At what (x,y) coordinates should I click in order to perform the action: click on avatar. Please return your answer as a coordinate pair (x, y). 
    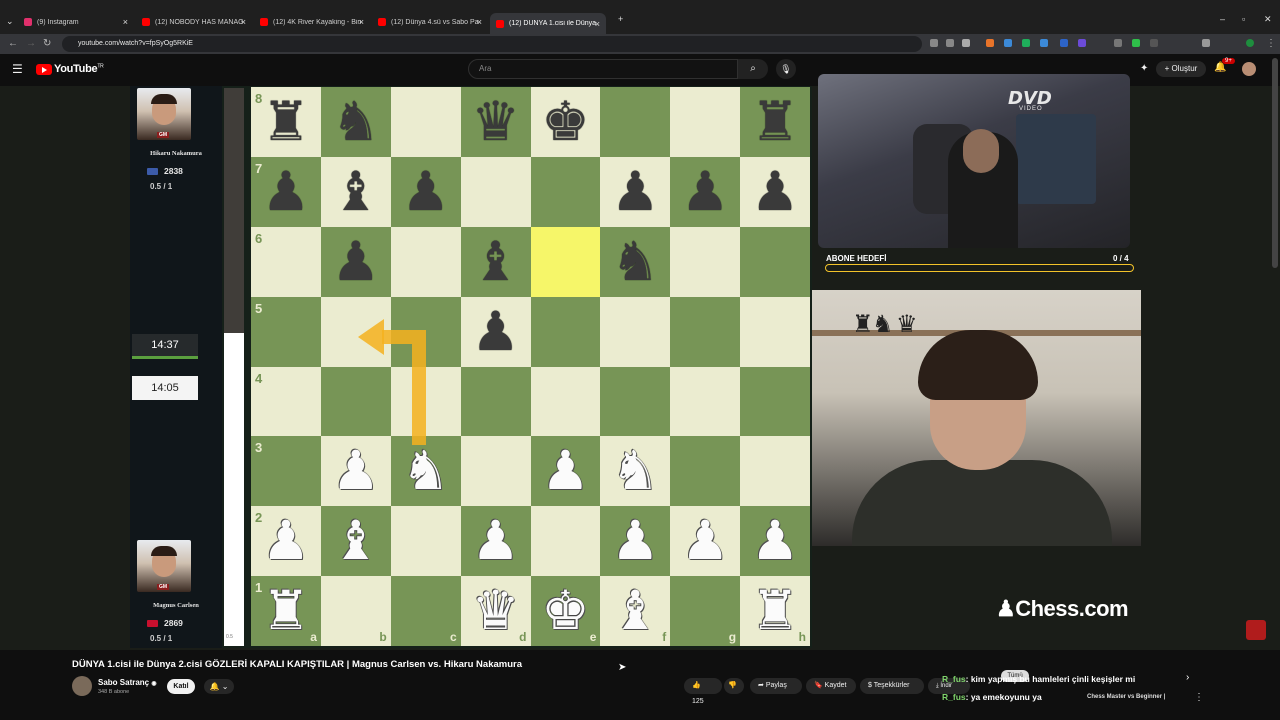
    Looking at the image, I should click on (1249, 69).